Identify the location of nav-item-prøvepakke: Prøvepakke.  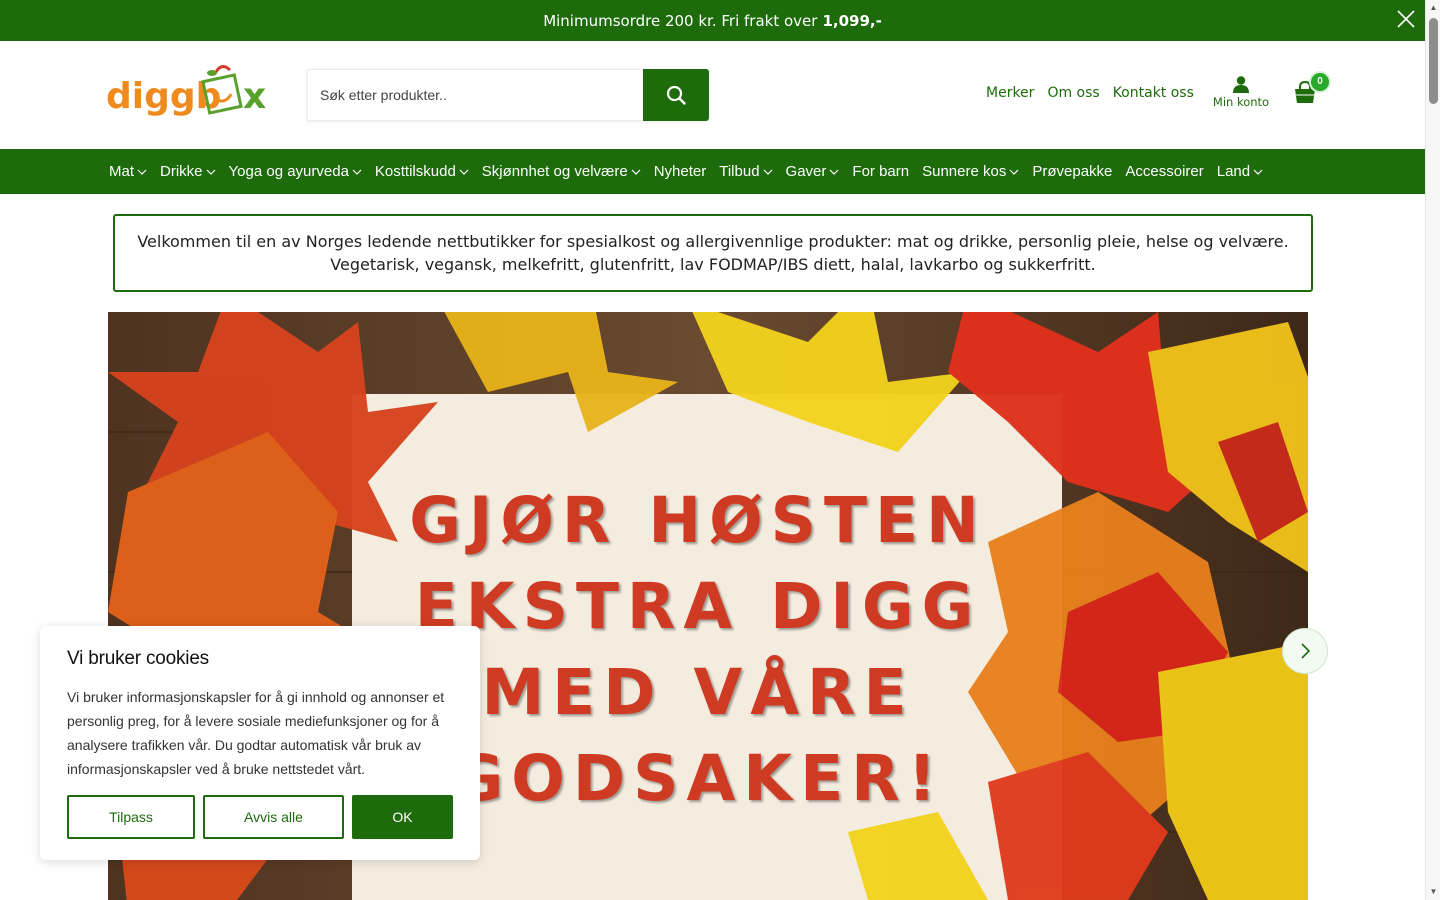
(1072, 171).